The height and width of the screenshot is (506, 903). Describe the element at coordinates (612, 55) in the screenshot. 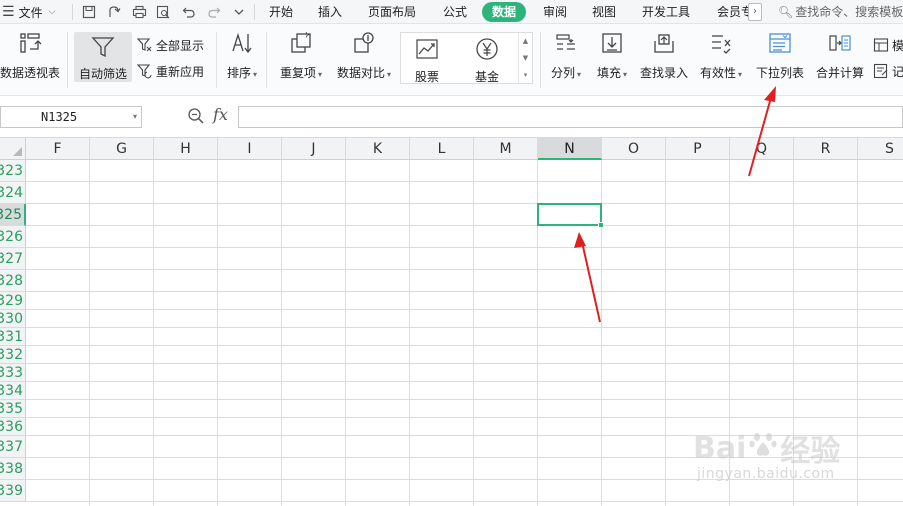

I see `fill-button: 填充 ▾` at that location.